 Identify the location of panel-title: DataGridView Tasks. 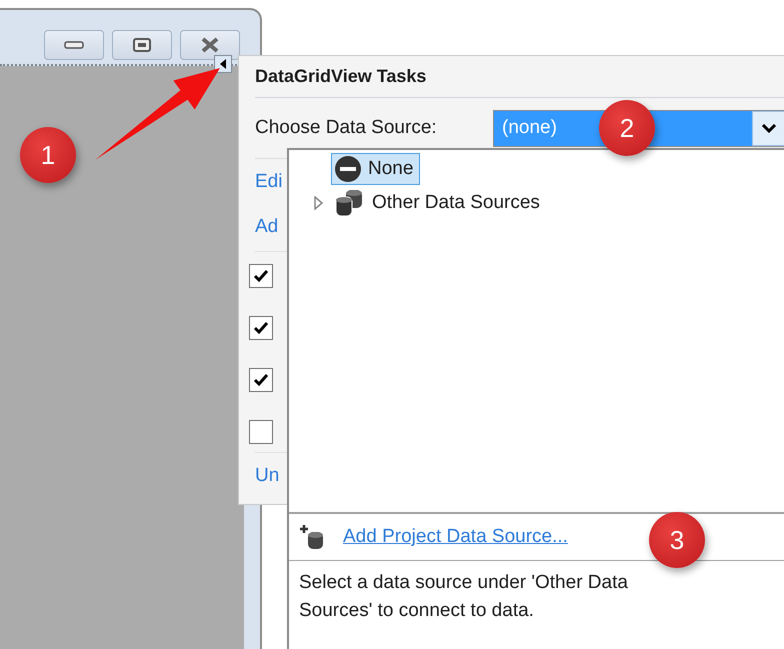
(519, 77).